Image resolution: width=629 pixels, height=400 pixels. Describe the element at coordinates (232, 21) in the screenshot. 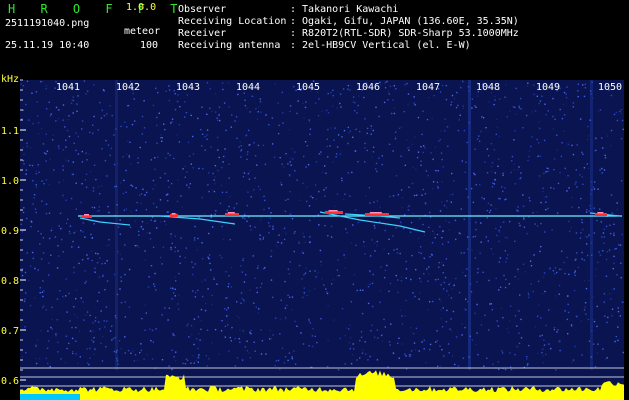

I see `location-key: Receiving Location` at that location.